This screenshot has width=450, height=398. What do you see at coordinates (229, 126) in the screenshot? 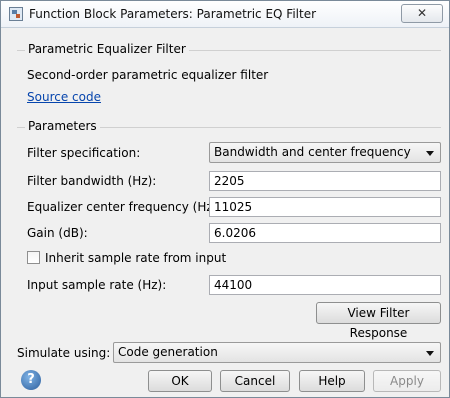
I see `parameters-group: Parameters` at bounding box center [229, 126].